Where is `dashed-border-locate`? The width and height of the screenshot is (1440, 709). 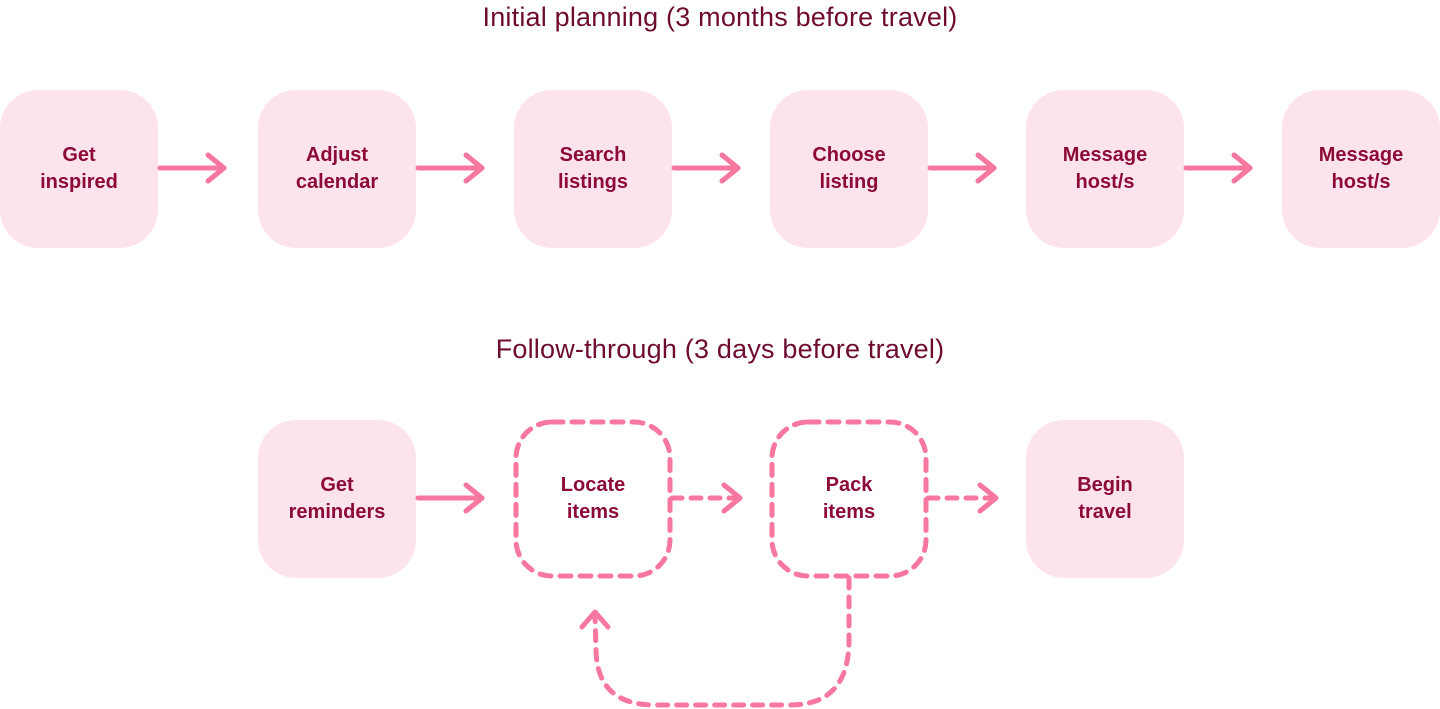 dashed-border-locate is located at coordinates (593, 499).